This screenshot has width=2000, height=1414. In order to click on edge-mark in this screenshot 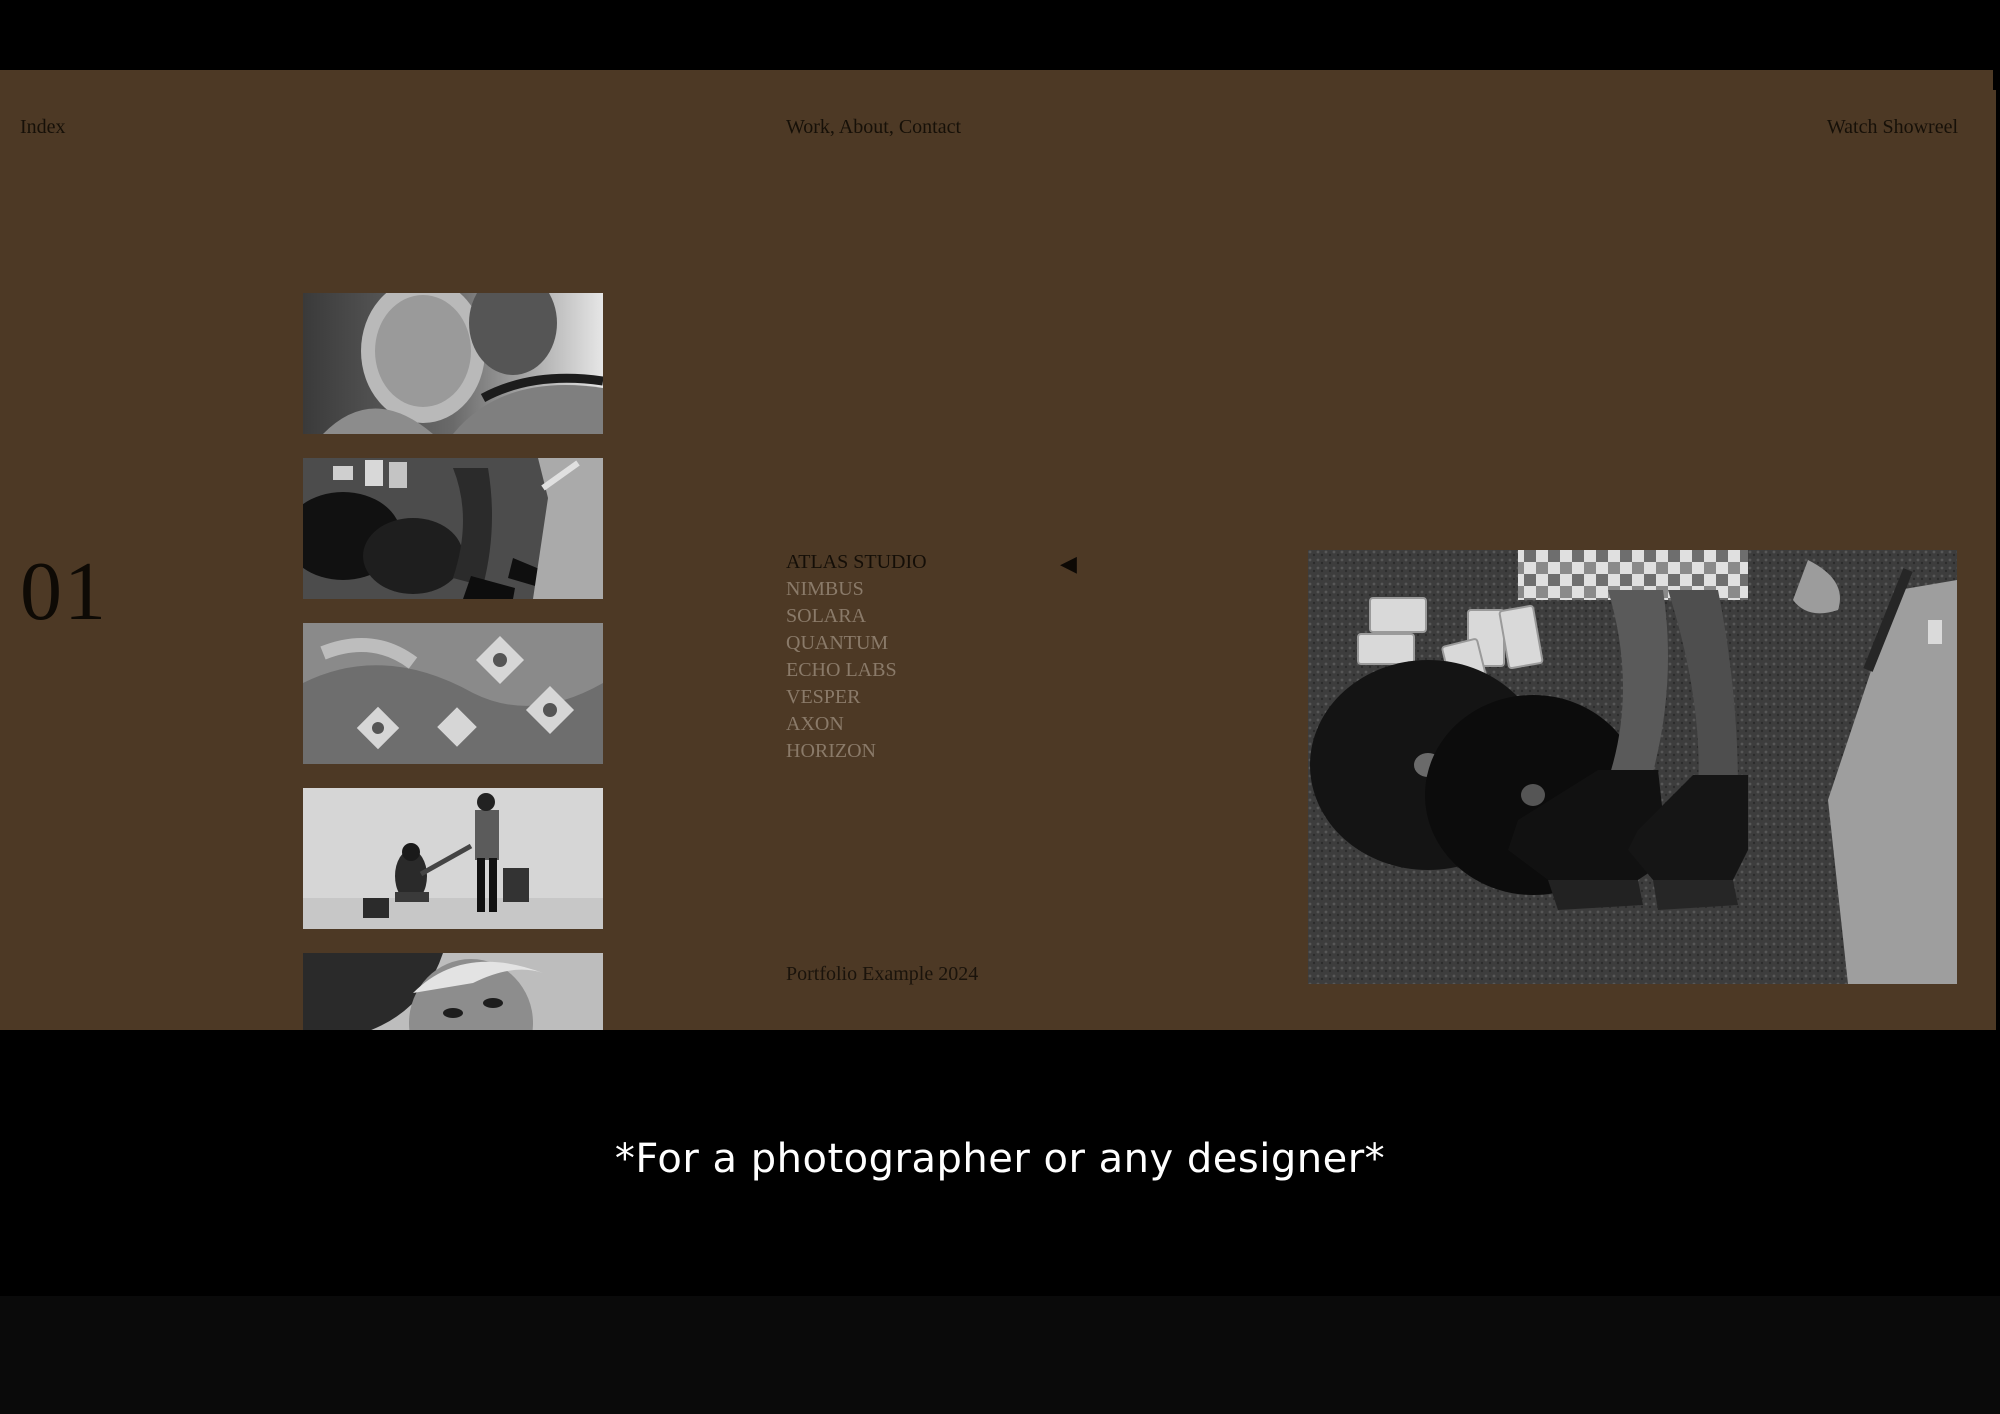, I will do `click(1996, 80)`.